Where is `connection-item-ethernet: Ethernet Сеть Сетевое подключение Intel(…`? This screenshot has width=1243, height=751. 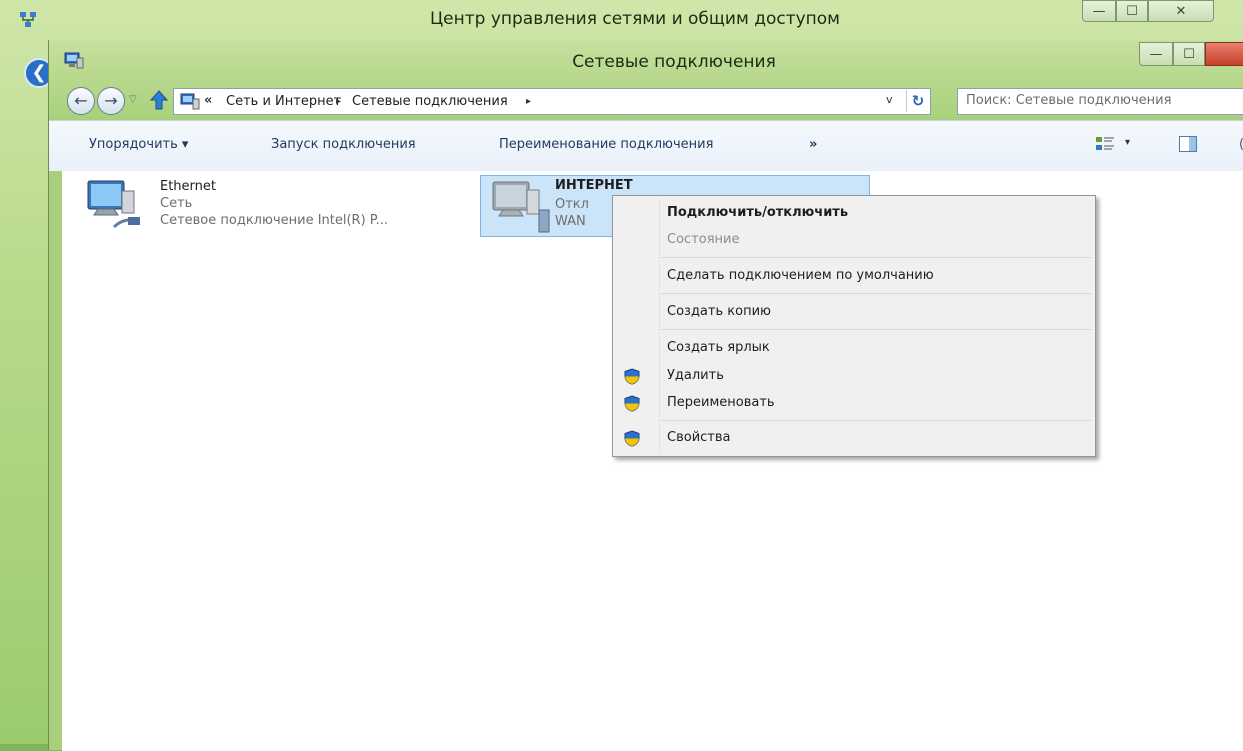
connection-item-ethernet: Ethernet Сеть Сетевое подключение Intel(… is located at coordinates (269, 206).